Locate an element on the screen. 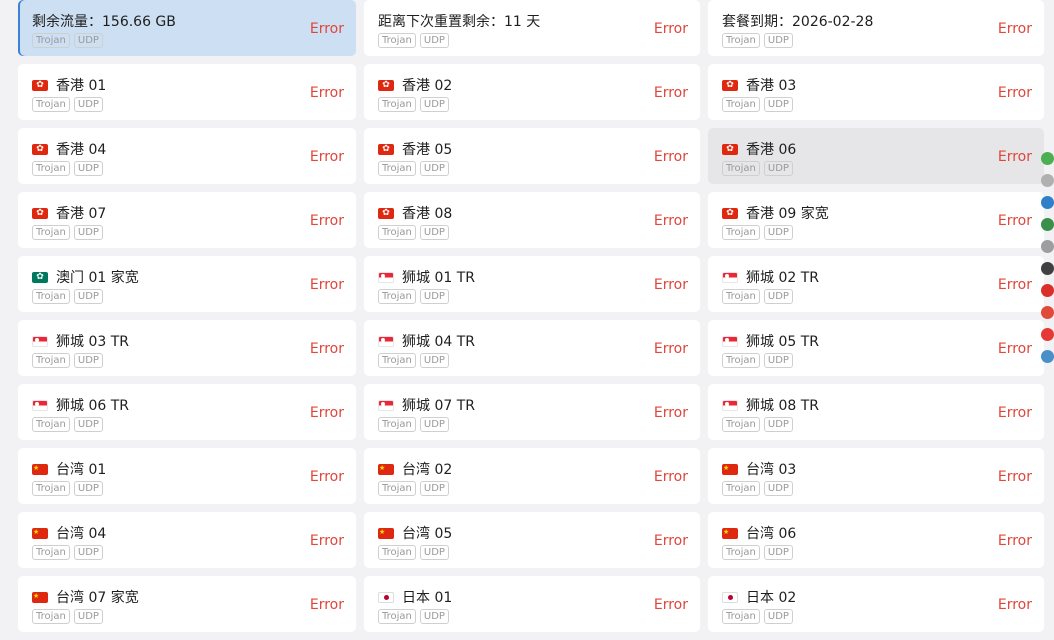 This screenshot has width=1054, height=640. proxy-node-card-11: 香港 08 Trojan UDP Error is located at coordinates (532, 220).